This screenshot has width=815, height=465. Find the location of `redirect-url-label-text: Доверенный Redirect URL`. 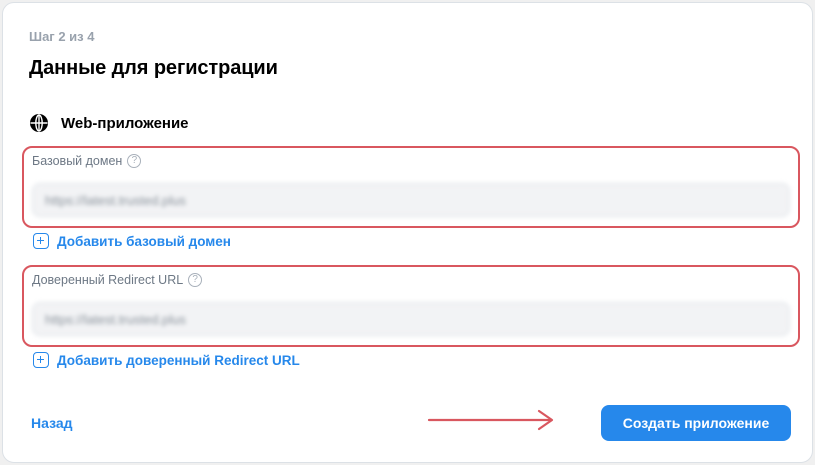

redirect-url-label-text: Доверенный Redirect URL is located at coordinates (108, 280).